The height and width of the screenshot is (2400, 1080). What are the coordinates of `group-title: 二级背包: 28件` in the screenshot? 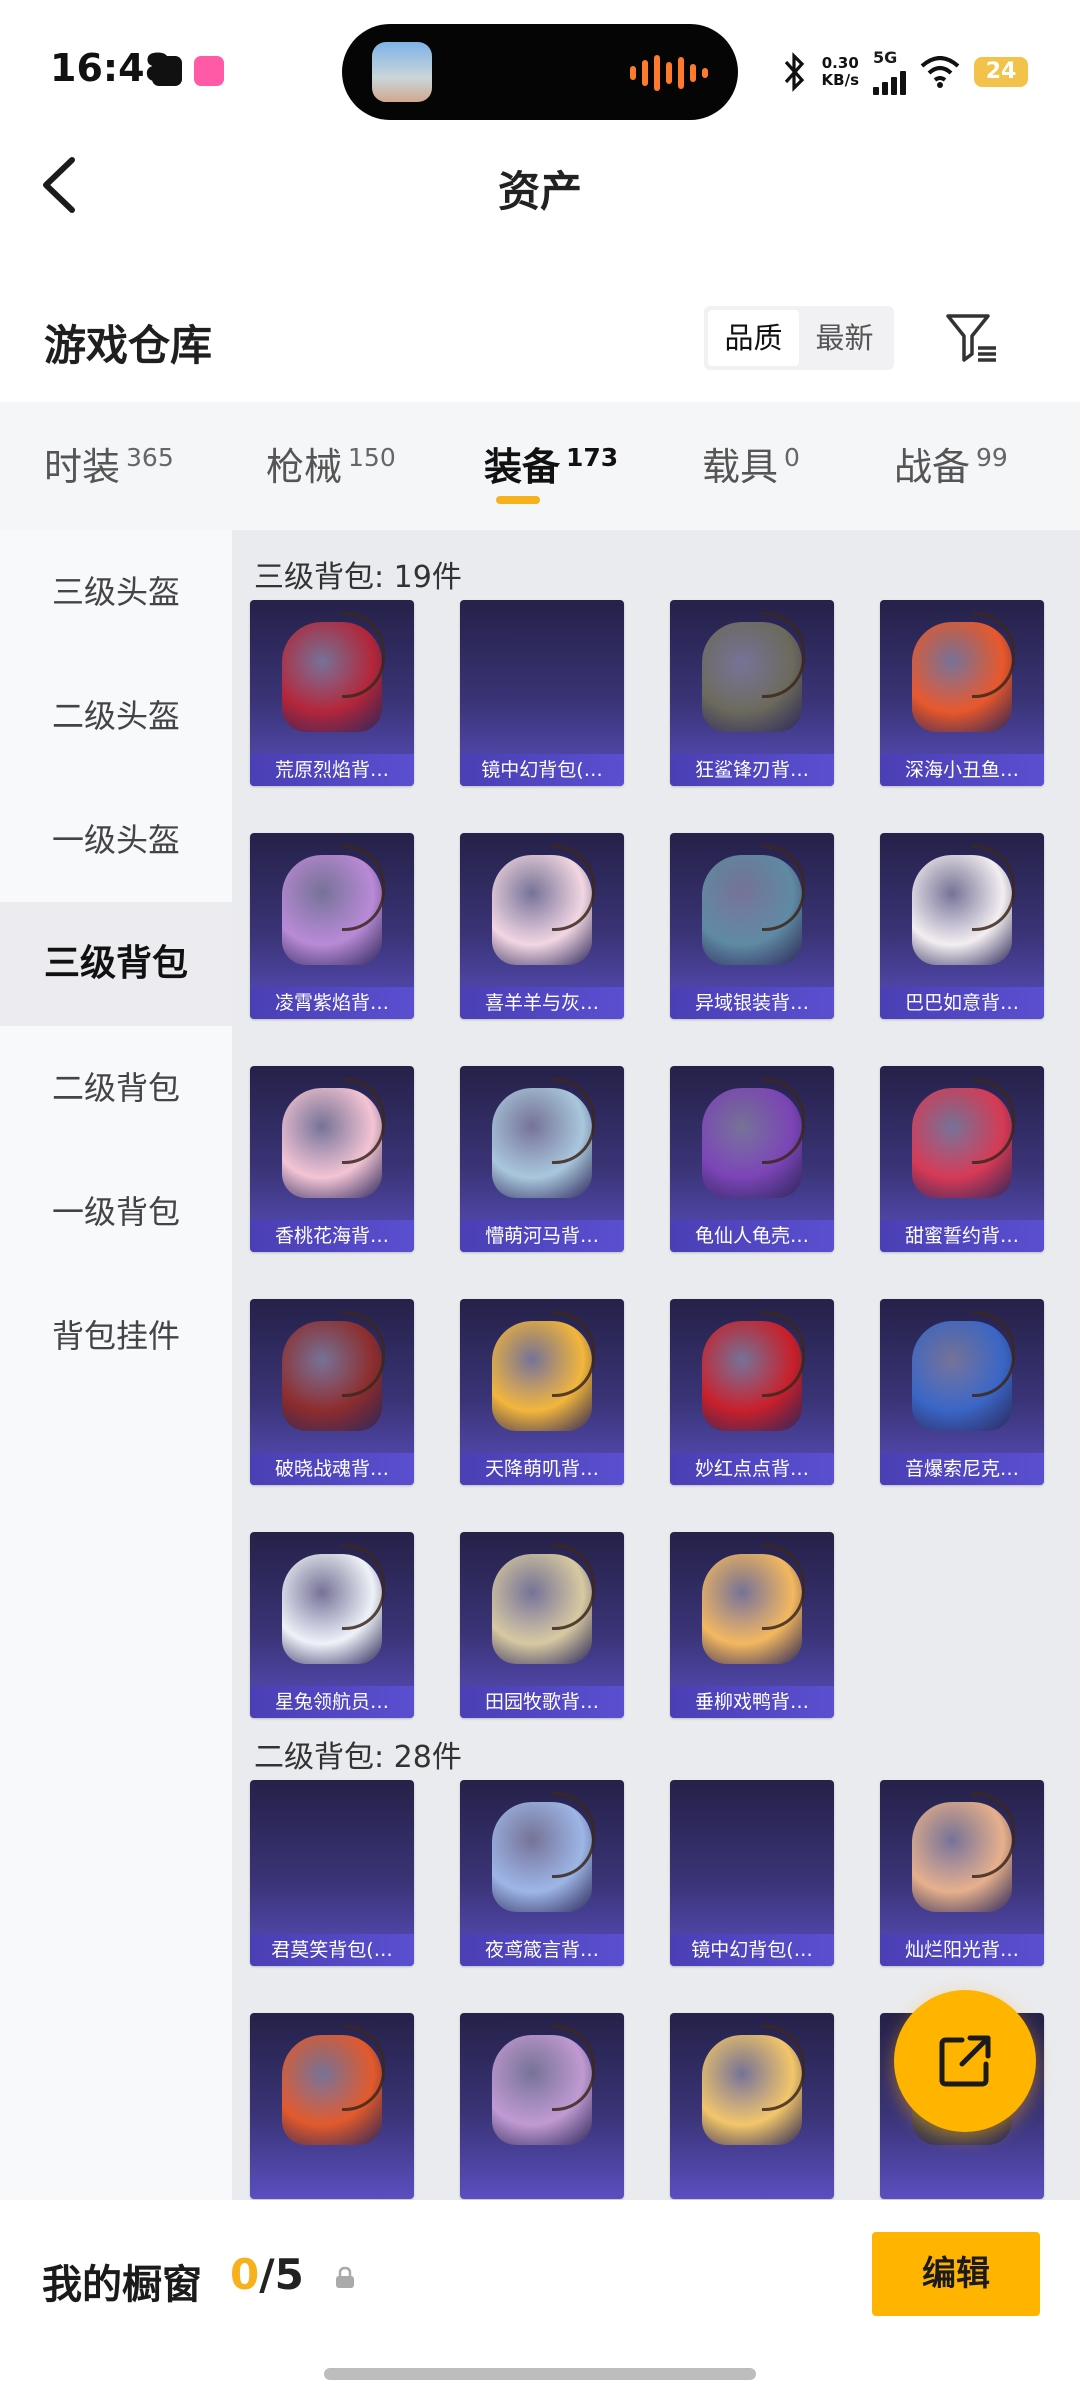 It's located at (358, 1757).